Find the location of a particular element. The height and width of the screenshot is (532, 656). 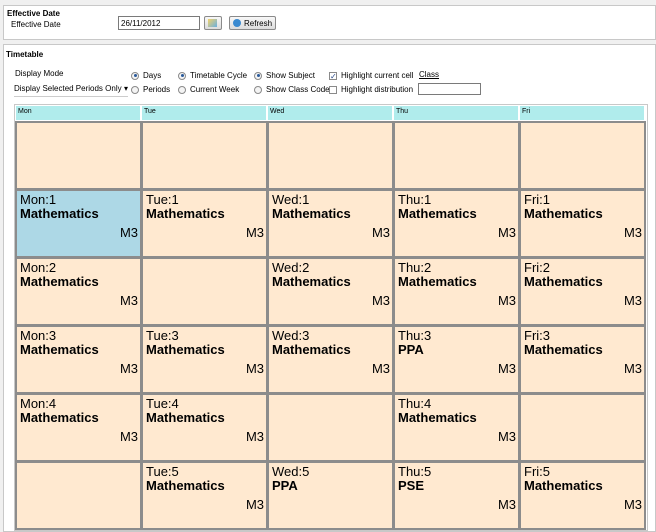

effective-date-title: Effective Date is located at coordinates (33, 13).